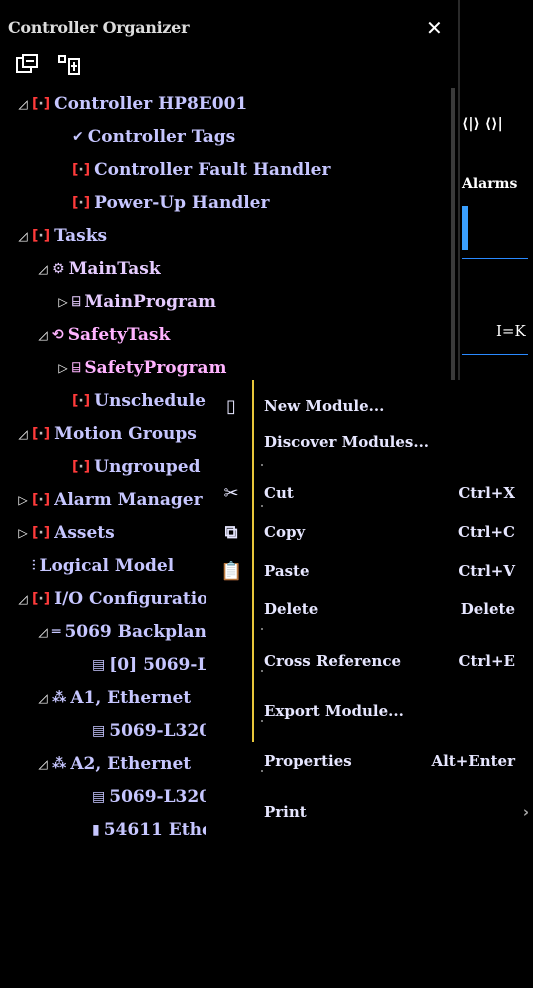 The height and width of the screenshot is (988, 533). I want to click on backplane-icon: ═, so click(56, 632).